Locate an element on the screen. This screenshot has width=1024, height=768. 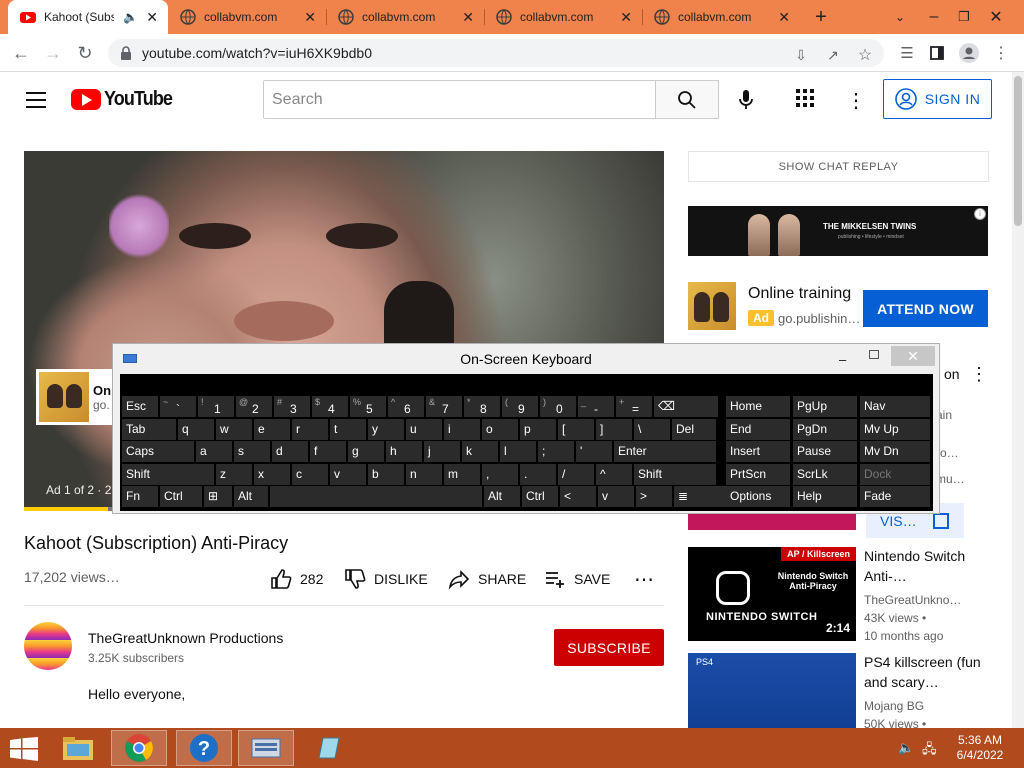
osk-key: > is located at coordinates (654, 496).